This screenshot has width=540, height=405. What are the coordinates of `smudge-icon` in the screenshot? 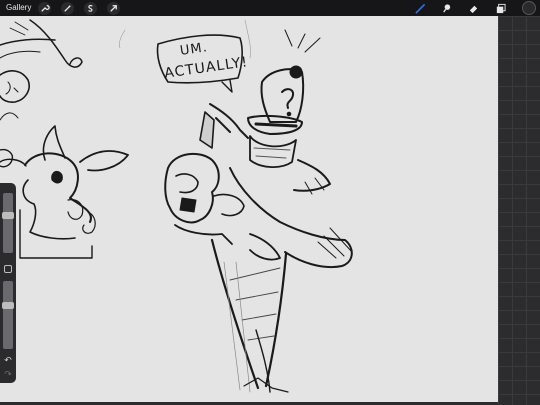 It's located at (446, 8).